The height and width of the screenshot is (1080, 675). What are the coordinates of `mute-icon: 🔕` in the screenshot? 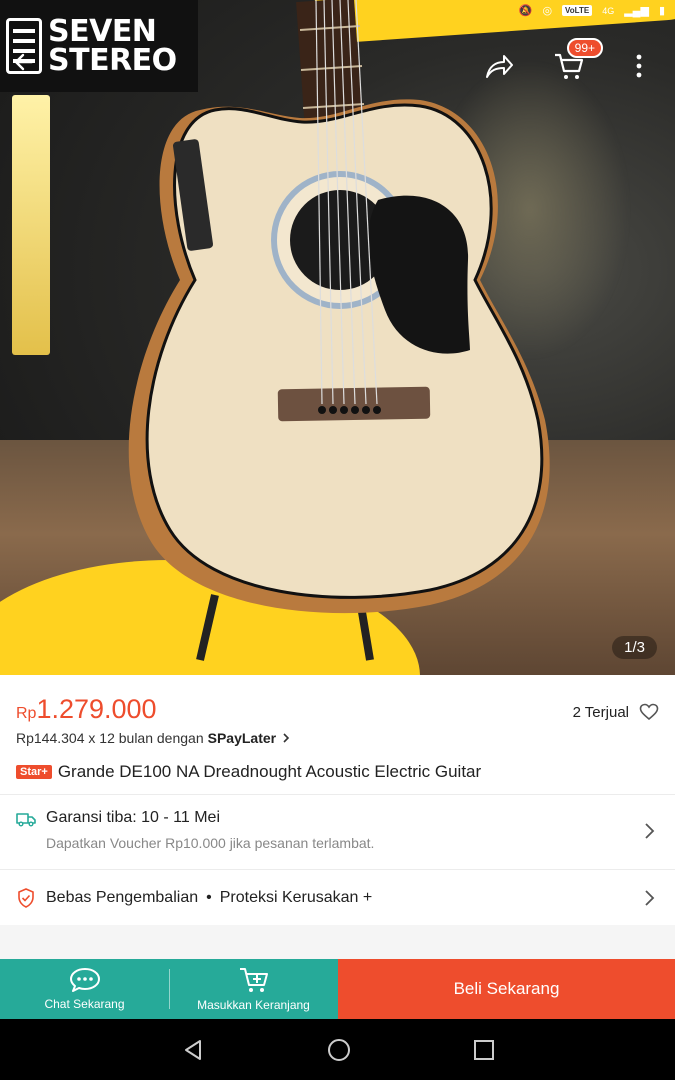 It's located at (525, 11).